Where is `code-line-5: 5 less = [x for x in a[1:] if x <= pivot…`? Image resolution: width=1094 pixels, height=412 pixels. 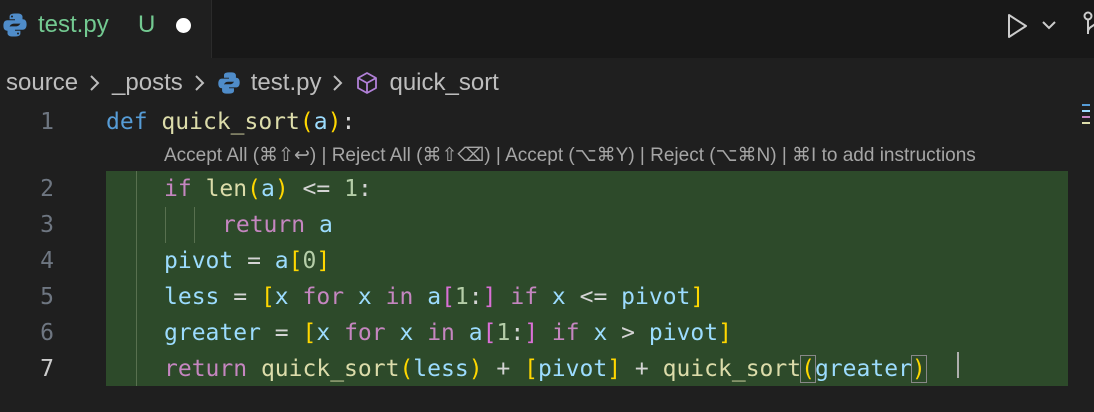 code-line-5: 5 less = [x for x in a[1:] if x <= pivot… is located at coordinates (547, 297).